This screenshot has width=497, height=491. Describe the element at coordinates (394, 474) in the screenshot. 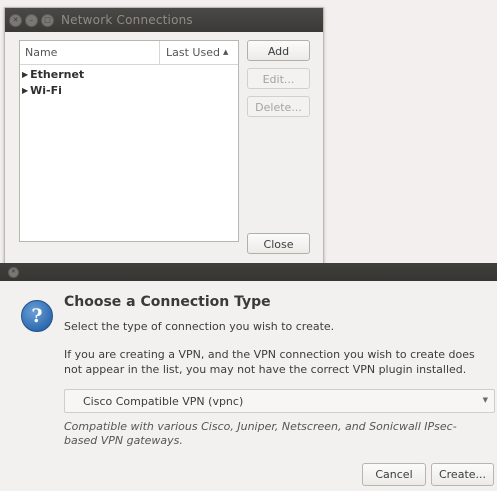

I see `cancel-button: Cancel` at that location.